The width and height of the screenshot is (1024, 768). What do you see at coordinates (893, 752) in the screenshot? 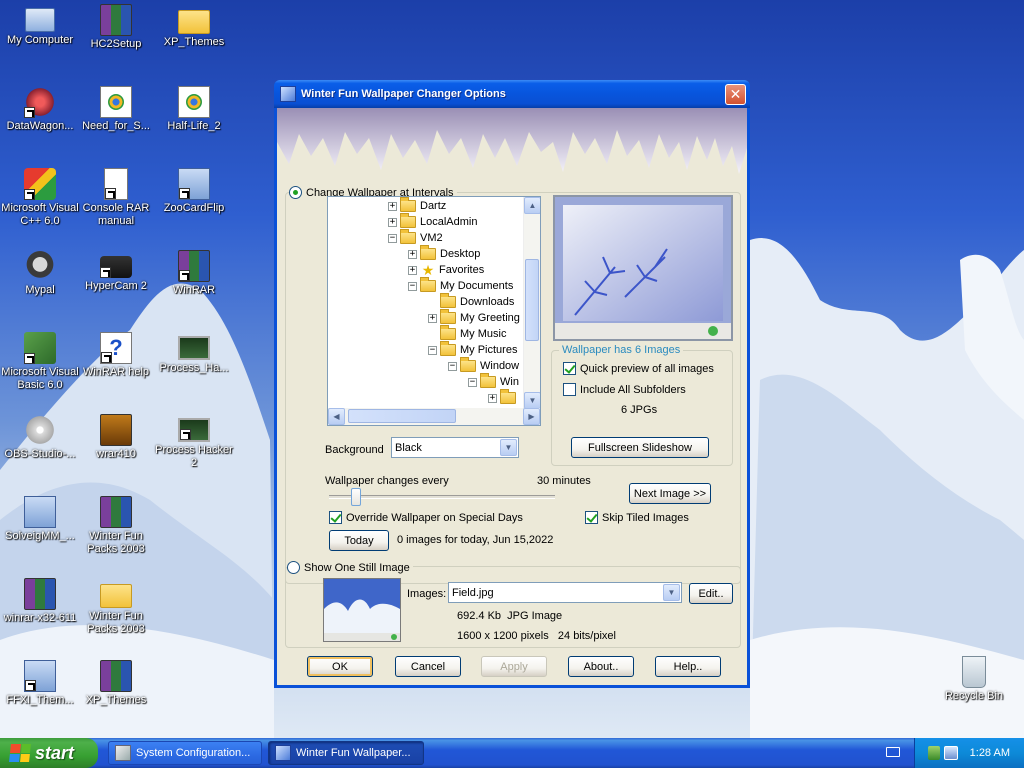
I see `keyboard-icon` at bounding box center [893, 752].